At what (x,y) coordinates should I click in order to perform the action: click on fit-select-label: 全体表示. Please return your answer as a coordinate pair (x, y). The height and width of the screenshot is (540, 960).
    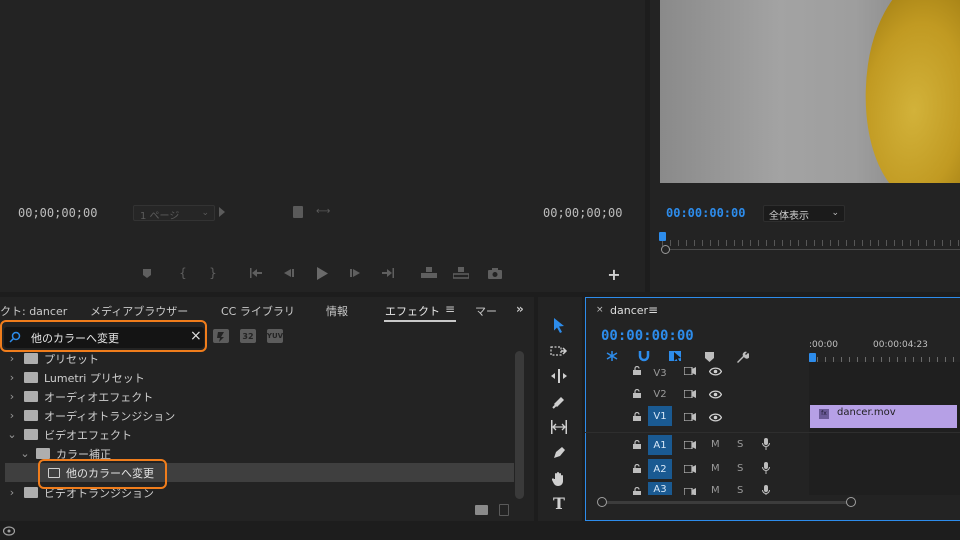
    Looking at the image, I should click on (789, 216).